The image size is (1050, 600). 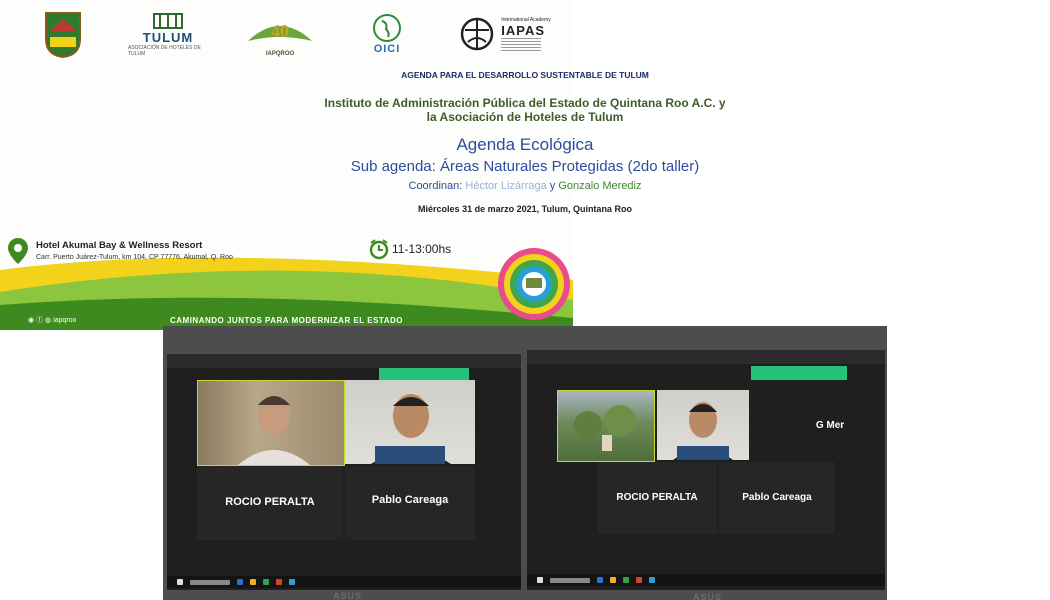 I want to click on svg-text: 40, so click(x=280, y=31).